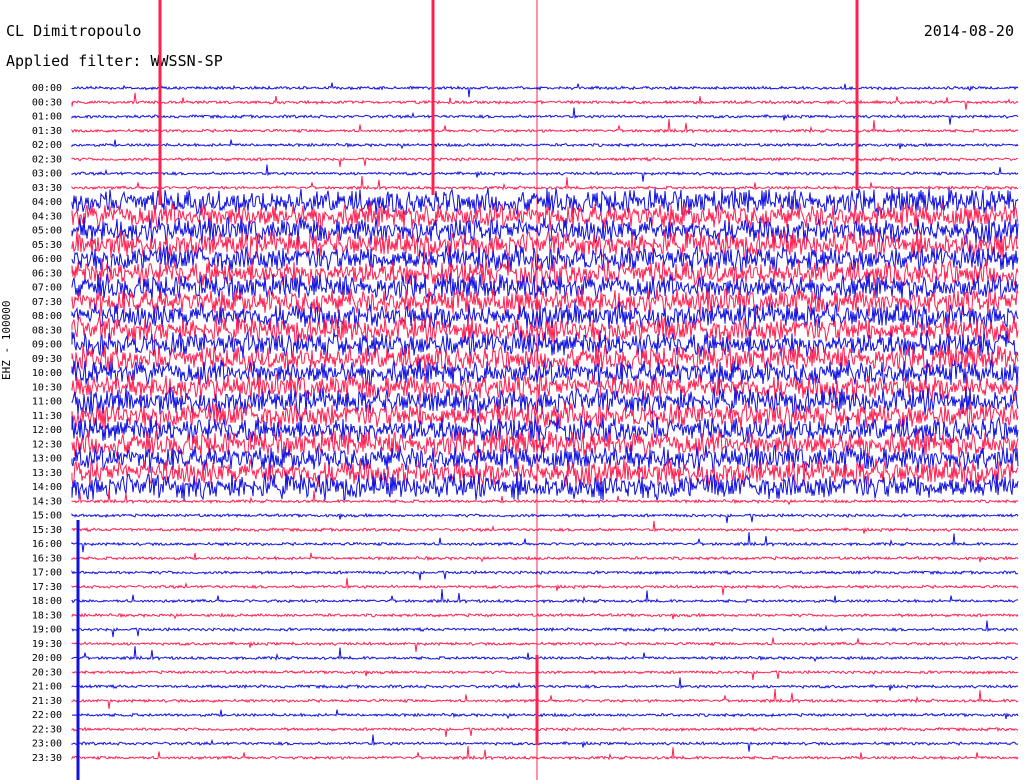 Image resolution: width=1024 pixels, height=780 pixels. Describe the element at coordinates (47, 216) in the screenshot. I see `row-label-0430: 04:30` at that location.